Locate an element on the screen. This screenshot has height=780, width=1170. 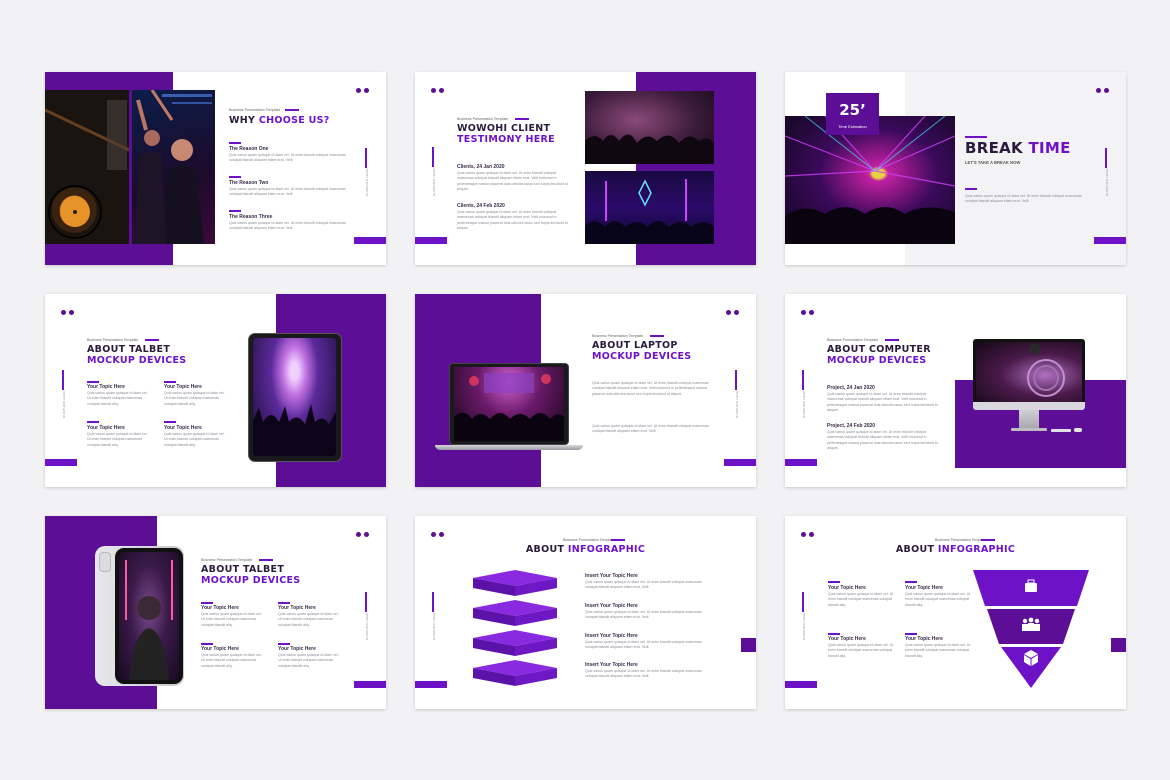
stacked-layers-graphic is located at coordinates (515, 628).